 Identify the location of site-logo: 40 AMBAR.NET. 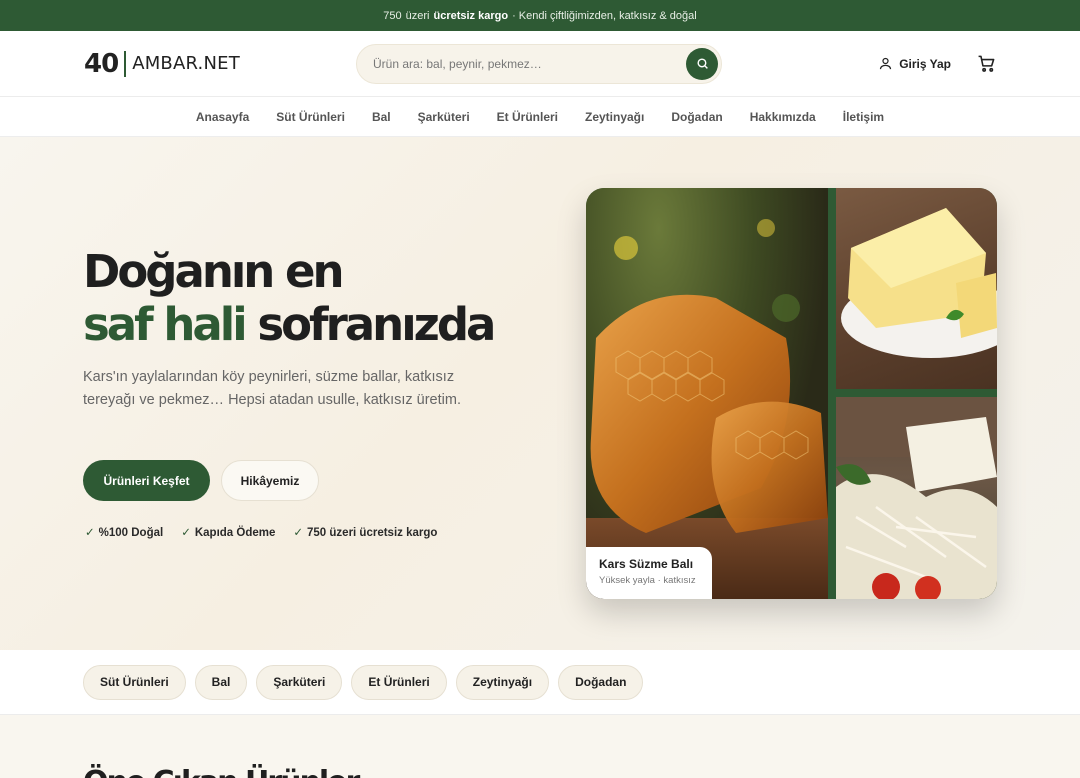
(220, 64).